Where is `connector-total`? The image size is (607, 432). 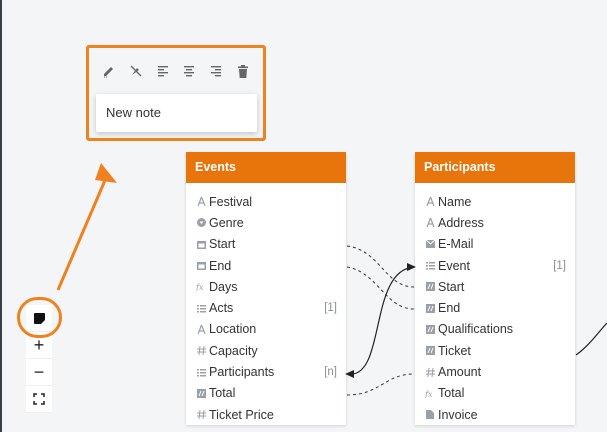 connector-total is located at coordinates (380, 384).